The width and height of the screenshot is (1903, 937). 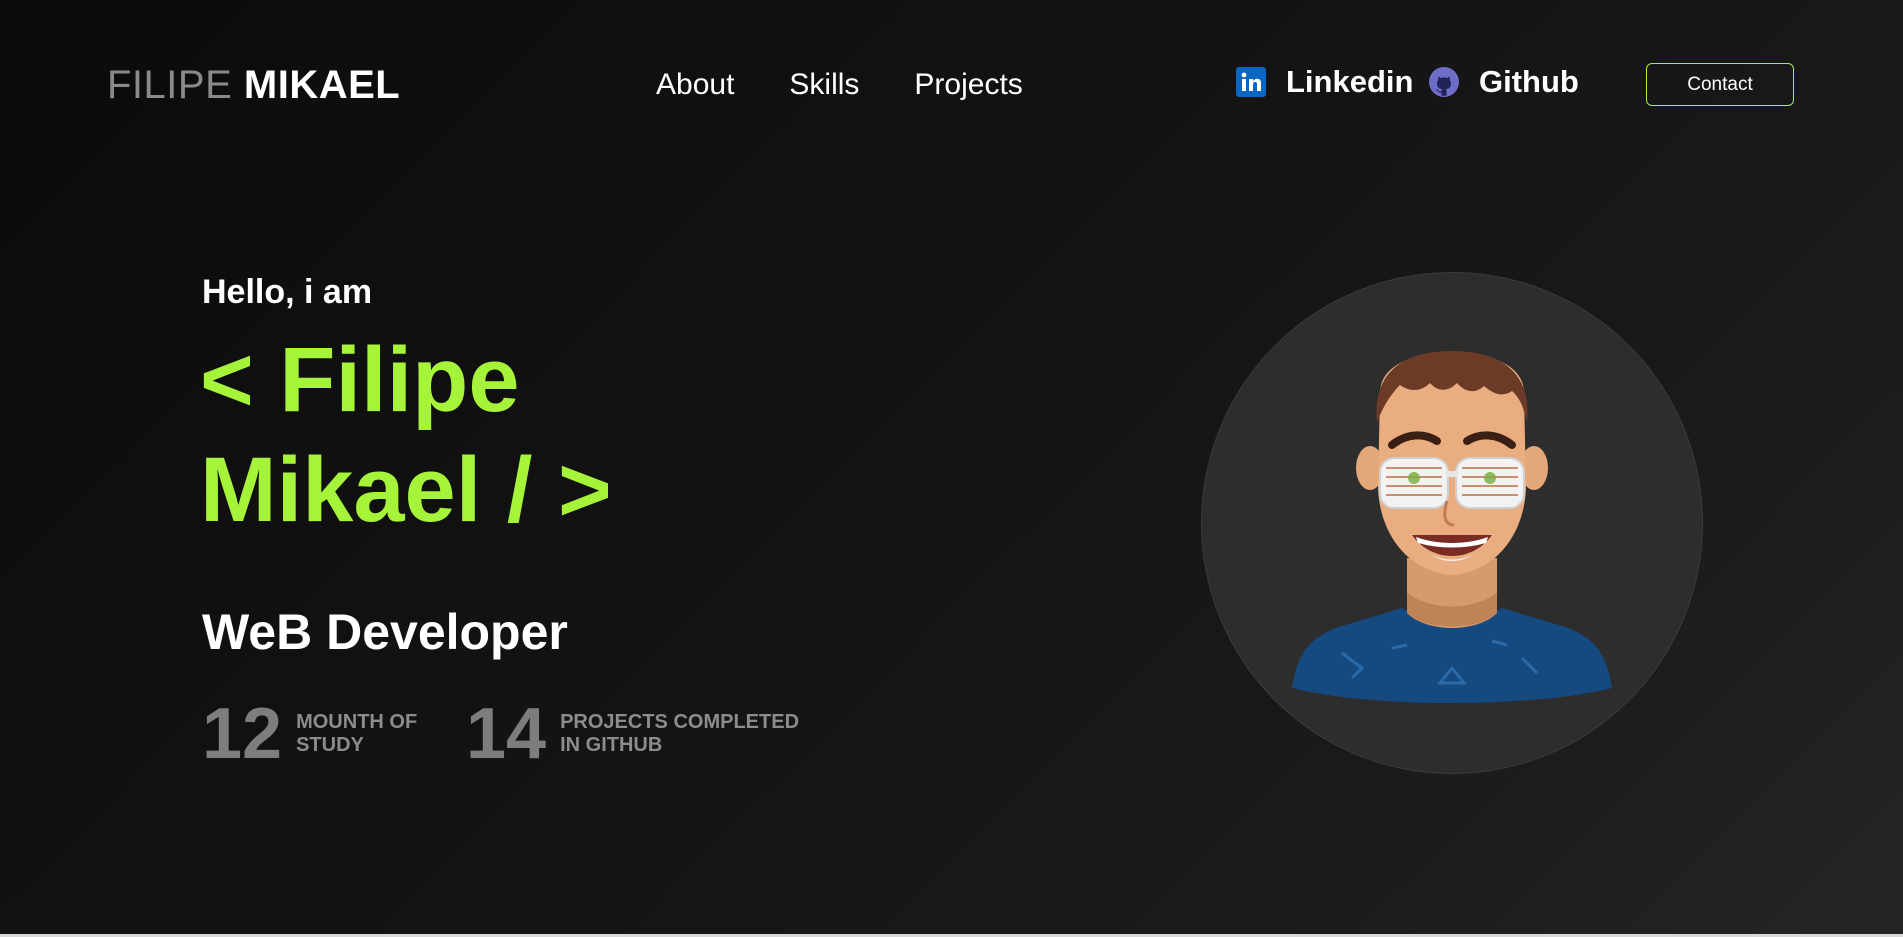 What do you see at coordinates (1350, 81) in the screenshot?
I see `linkedin-label: Linkedin` at bounding box center [1350, 81].